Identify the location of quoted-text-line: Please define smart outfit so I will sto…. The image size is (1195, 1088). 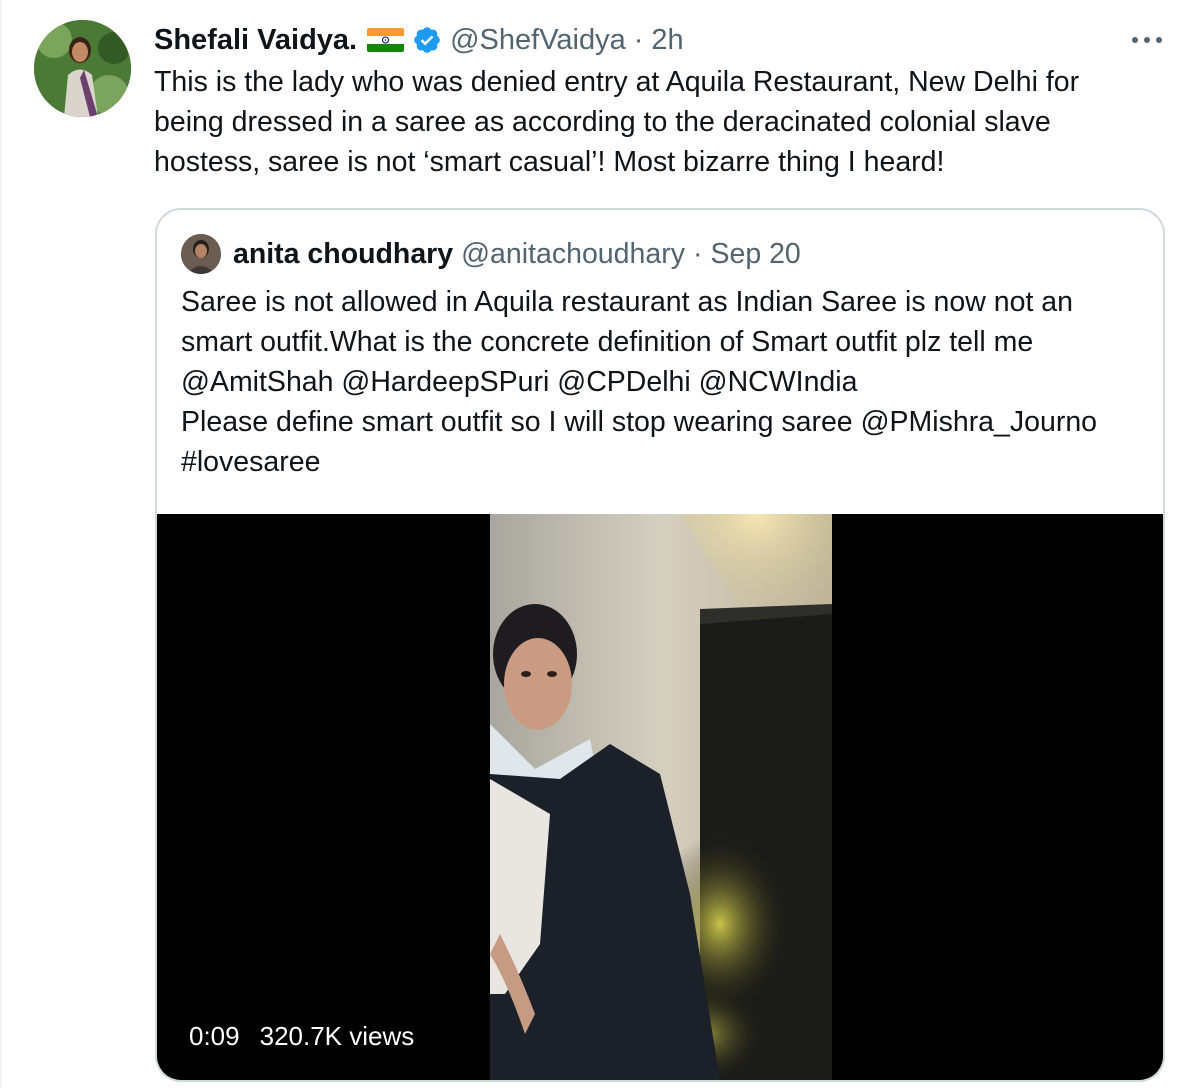
(639, 422).